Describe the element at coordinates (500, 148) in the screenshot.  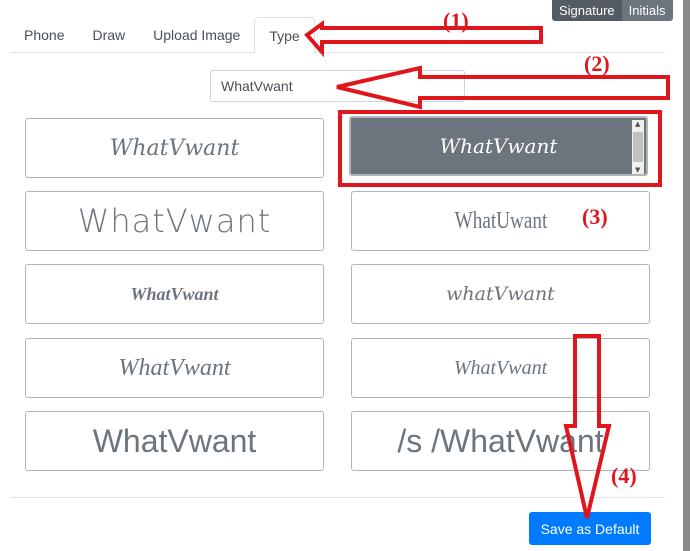
I see `selection-highlight` at that location.